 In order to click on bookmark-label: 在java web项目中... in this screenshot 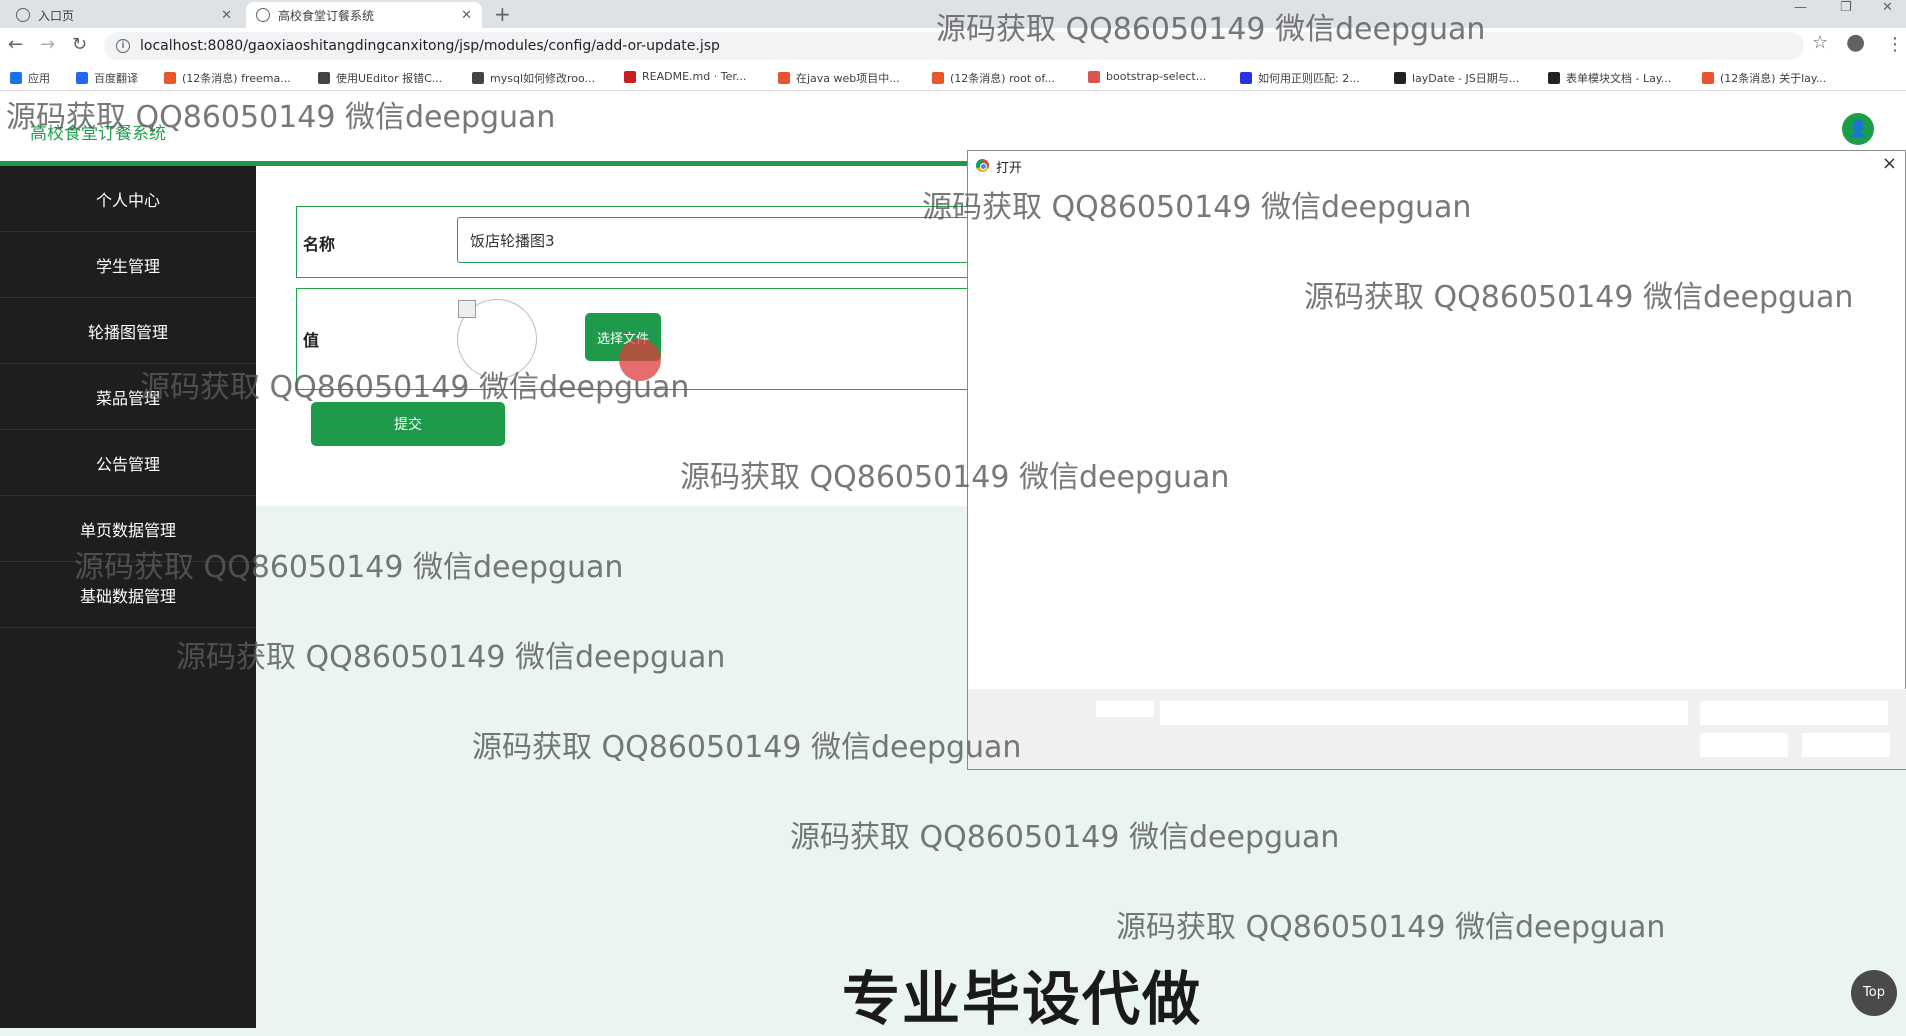, I will do `click(848, 78)`.